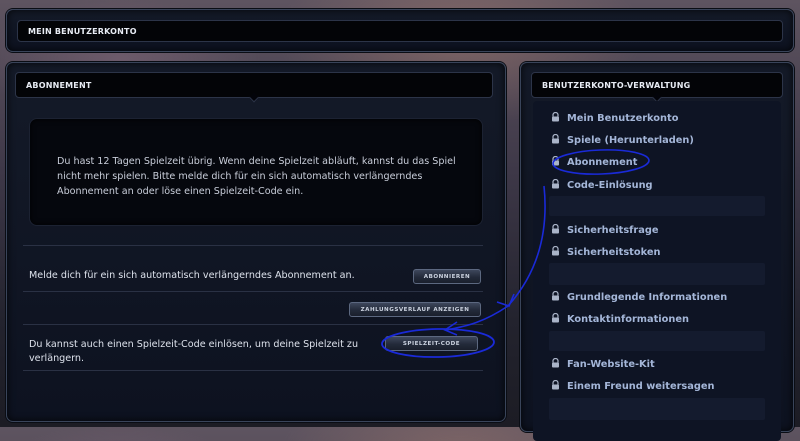 The height and width of the screenshot is (441, 800). Describe the element at coordinates (602, 162) in the screenshot. I see `nav-link-label: Abonnement` at that location.